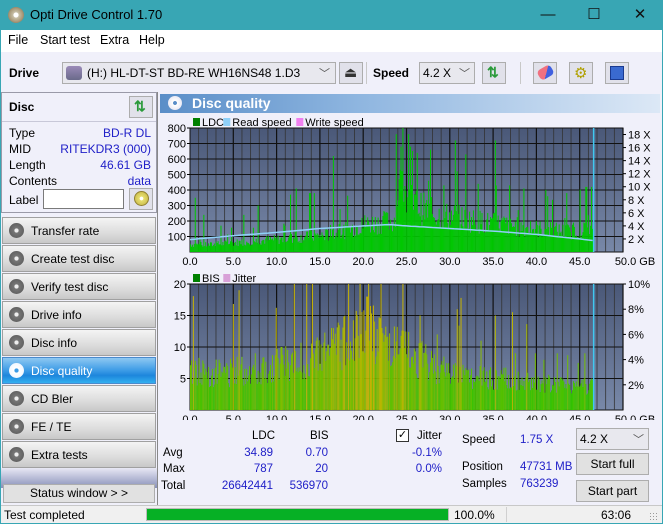 The image size is (663, 524). I want to click on disc-label-button, so click(141, 199).